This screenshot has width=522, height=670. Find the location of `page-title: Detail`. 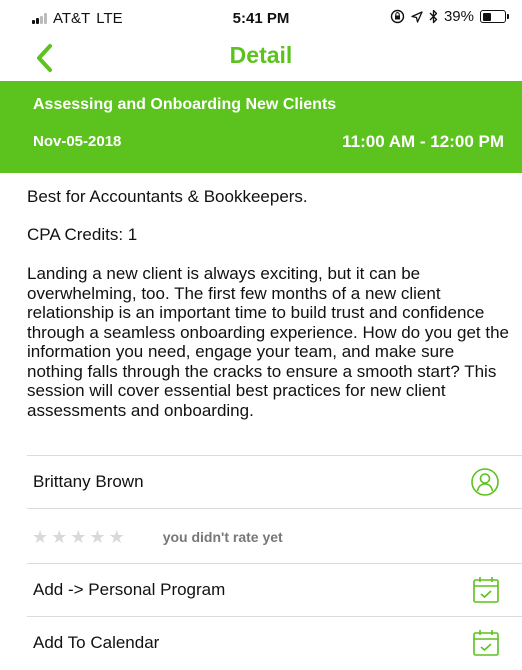

page-title: Detail is located at coordinates (261, 55).